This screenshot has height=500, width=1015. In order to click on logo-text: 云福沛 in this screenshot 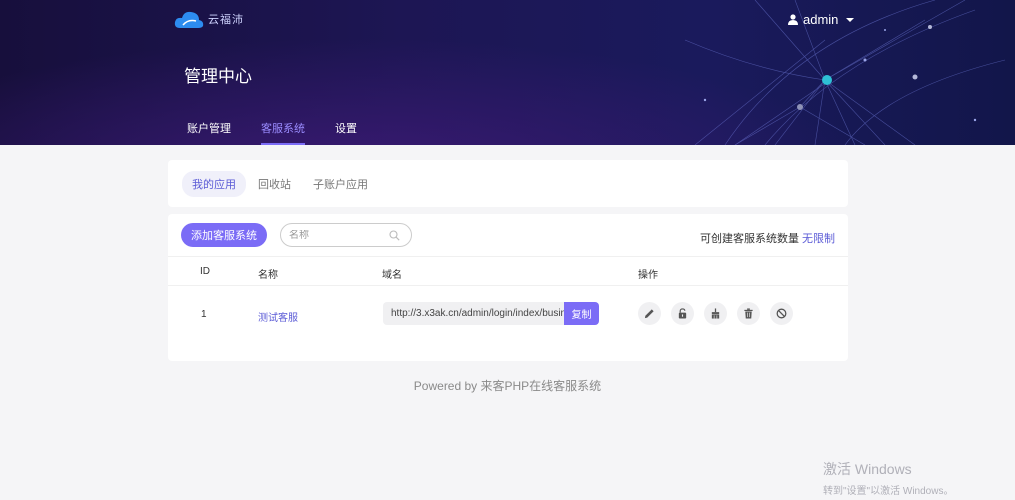, I will do `click(226, 20)`.